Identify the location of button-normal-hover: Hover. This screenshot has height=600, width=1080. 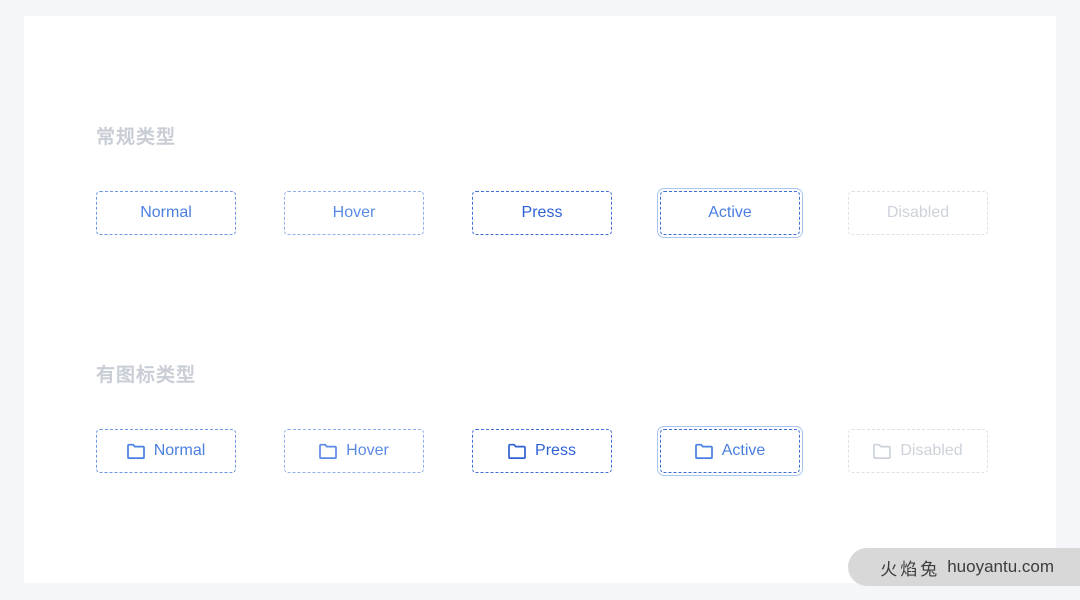
(354, 213).